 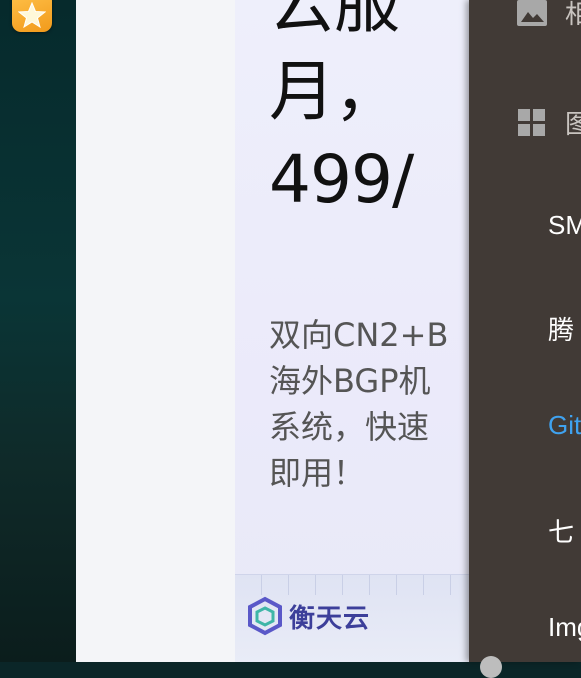 I want to click on drawer-item-label: 腾, so click(x=561, y=330).